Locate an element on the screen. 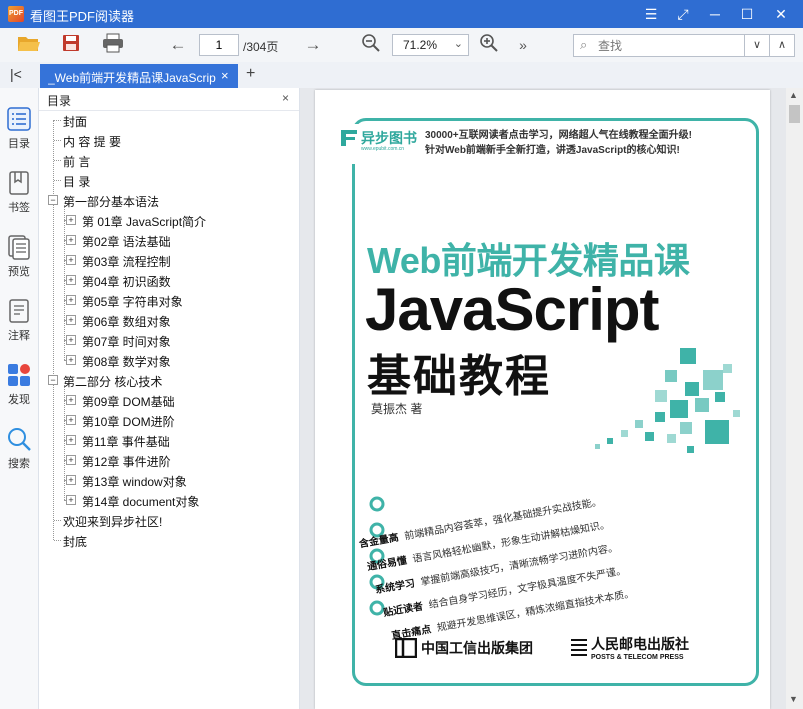 Image resolution: width=803 pixels, height=709 pixels. search-icon: ⌕ is located at coordinates (584, 44).